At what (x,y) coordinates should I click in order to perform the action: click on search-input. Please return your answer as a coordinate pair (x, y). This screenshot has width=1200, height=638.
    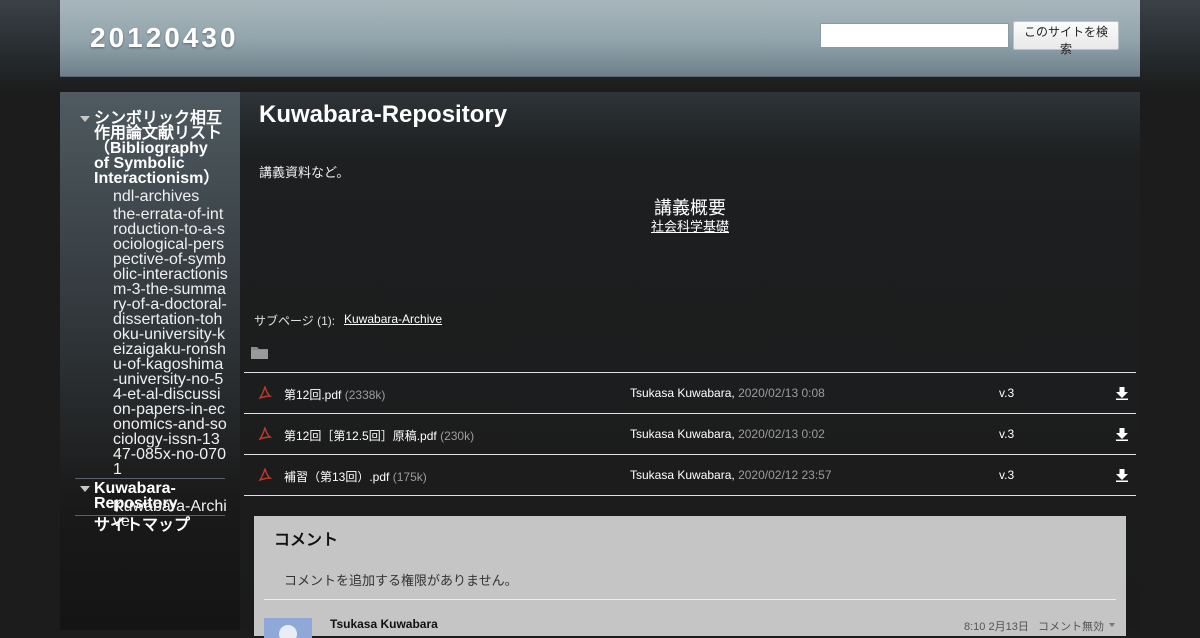
    Looking at the image, I should click on (914, 35).